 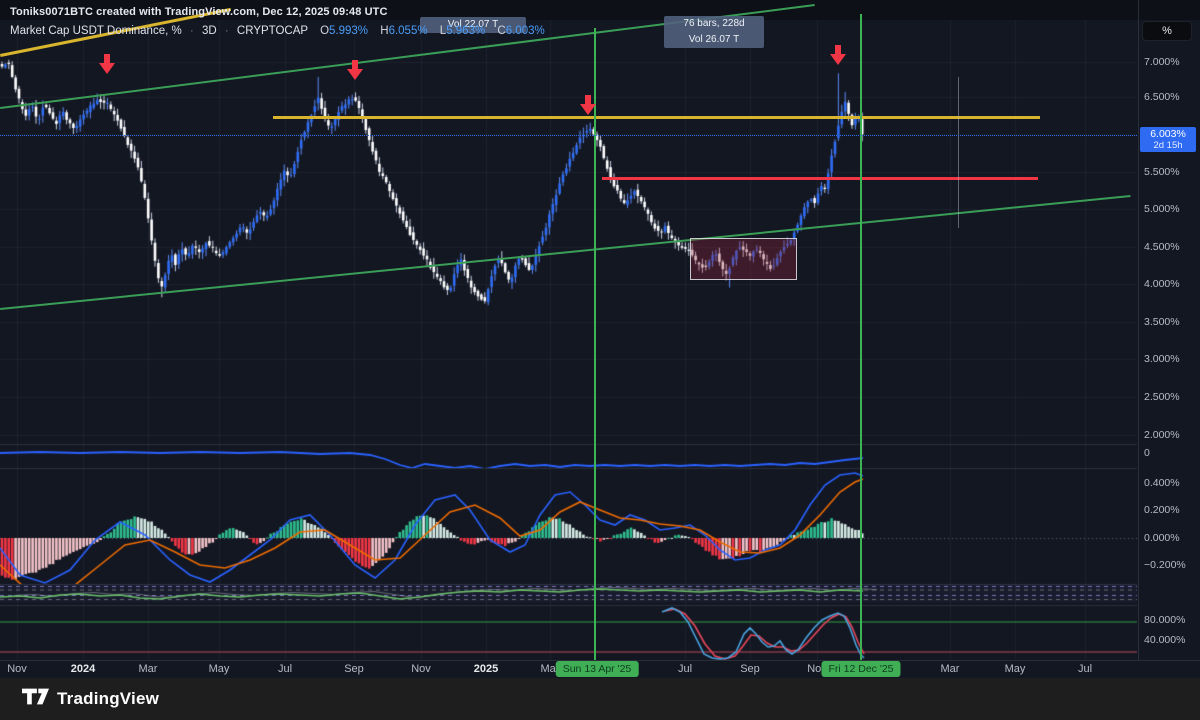 What do you see at coordinates (486, 669) in the screenshot?
I see `time-axis-label: 2025` at bounding box center [486, 669].